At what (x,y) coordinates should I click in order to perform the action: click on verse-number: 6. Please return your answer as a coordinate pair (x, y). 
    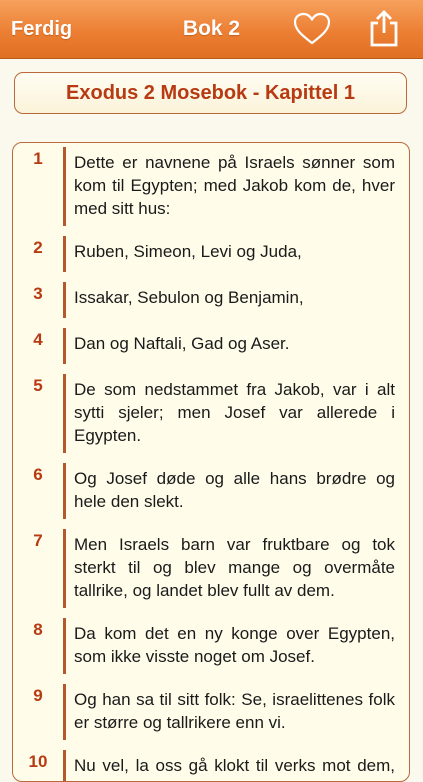
    Looking at the image, I should click on (38, 474).